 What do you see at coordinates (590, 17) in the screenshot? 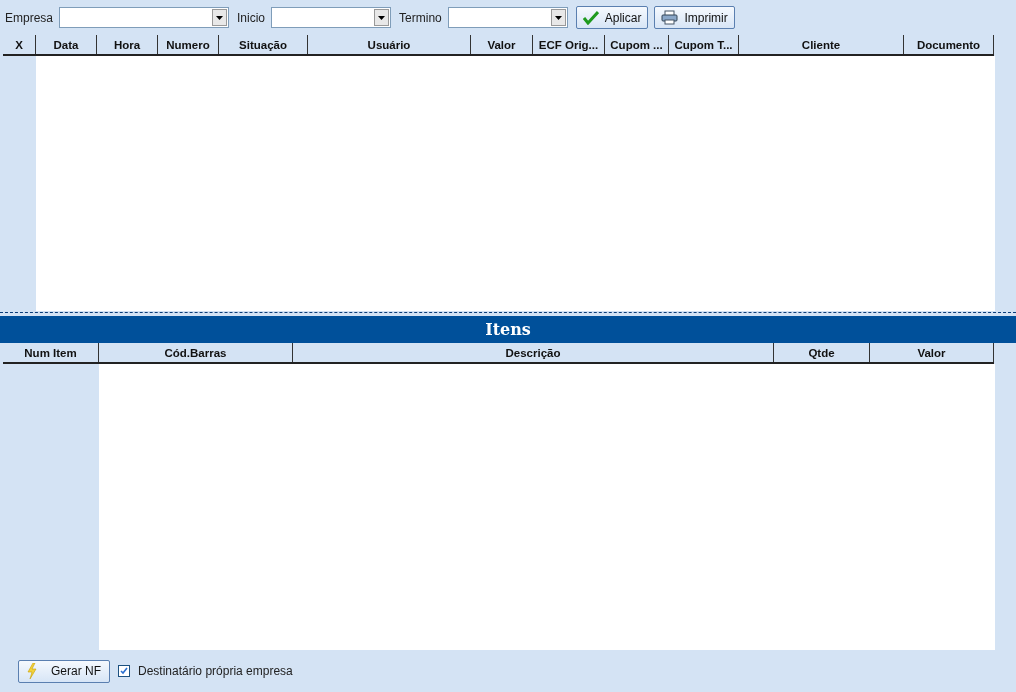
I see `check-icon` at bounding box center [590, 17].